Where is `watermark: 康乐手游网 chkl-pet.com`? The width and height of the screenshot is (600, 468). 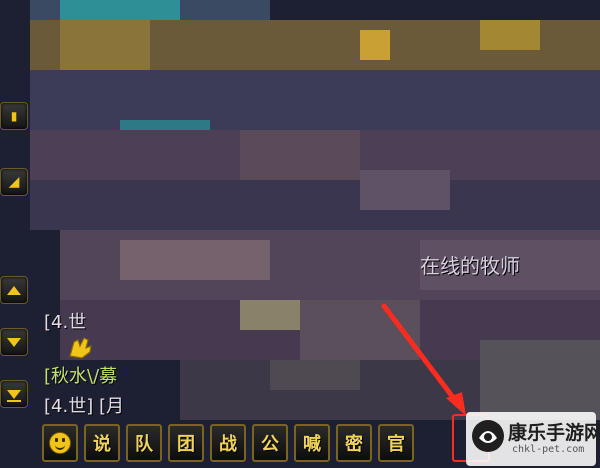 watermark: 康乐手游网 chkl-pet.com is located at coordinates (533, 439).